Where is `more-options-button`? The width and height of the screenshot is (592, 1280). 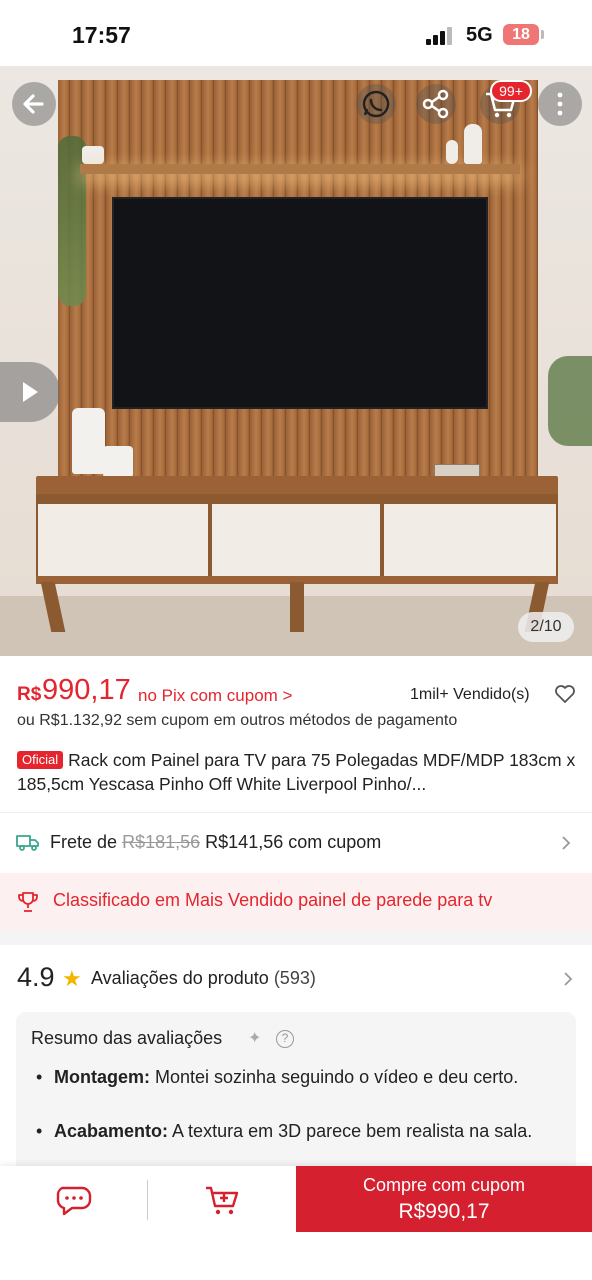
more-options-button is located at coordinates (560, 104).